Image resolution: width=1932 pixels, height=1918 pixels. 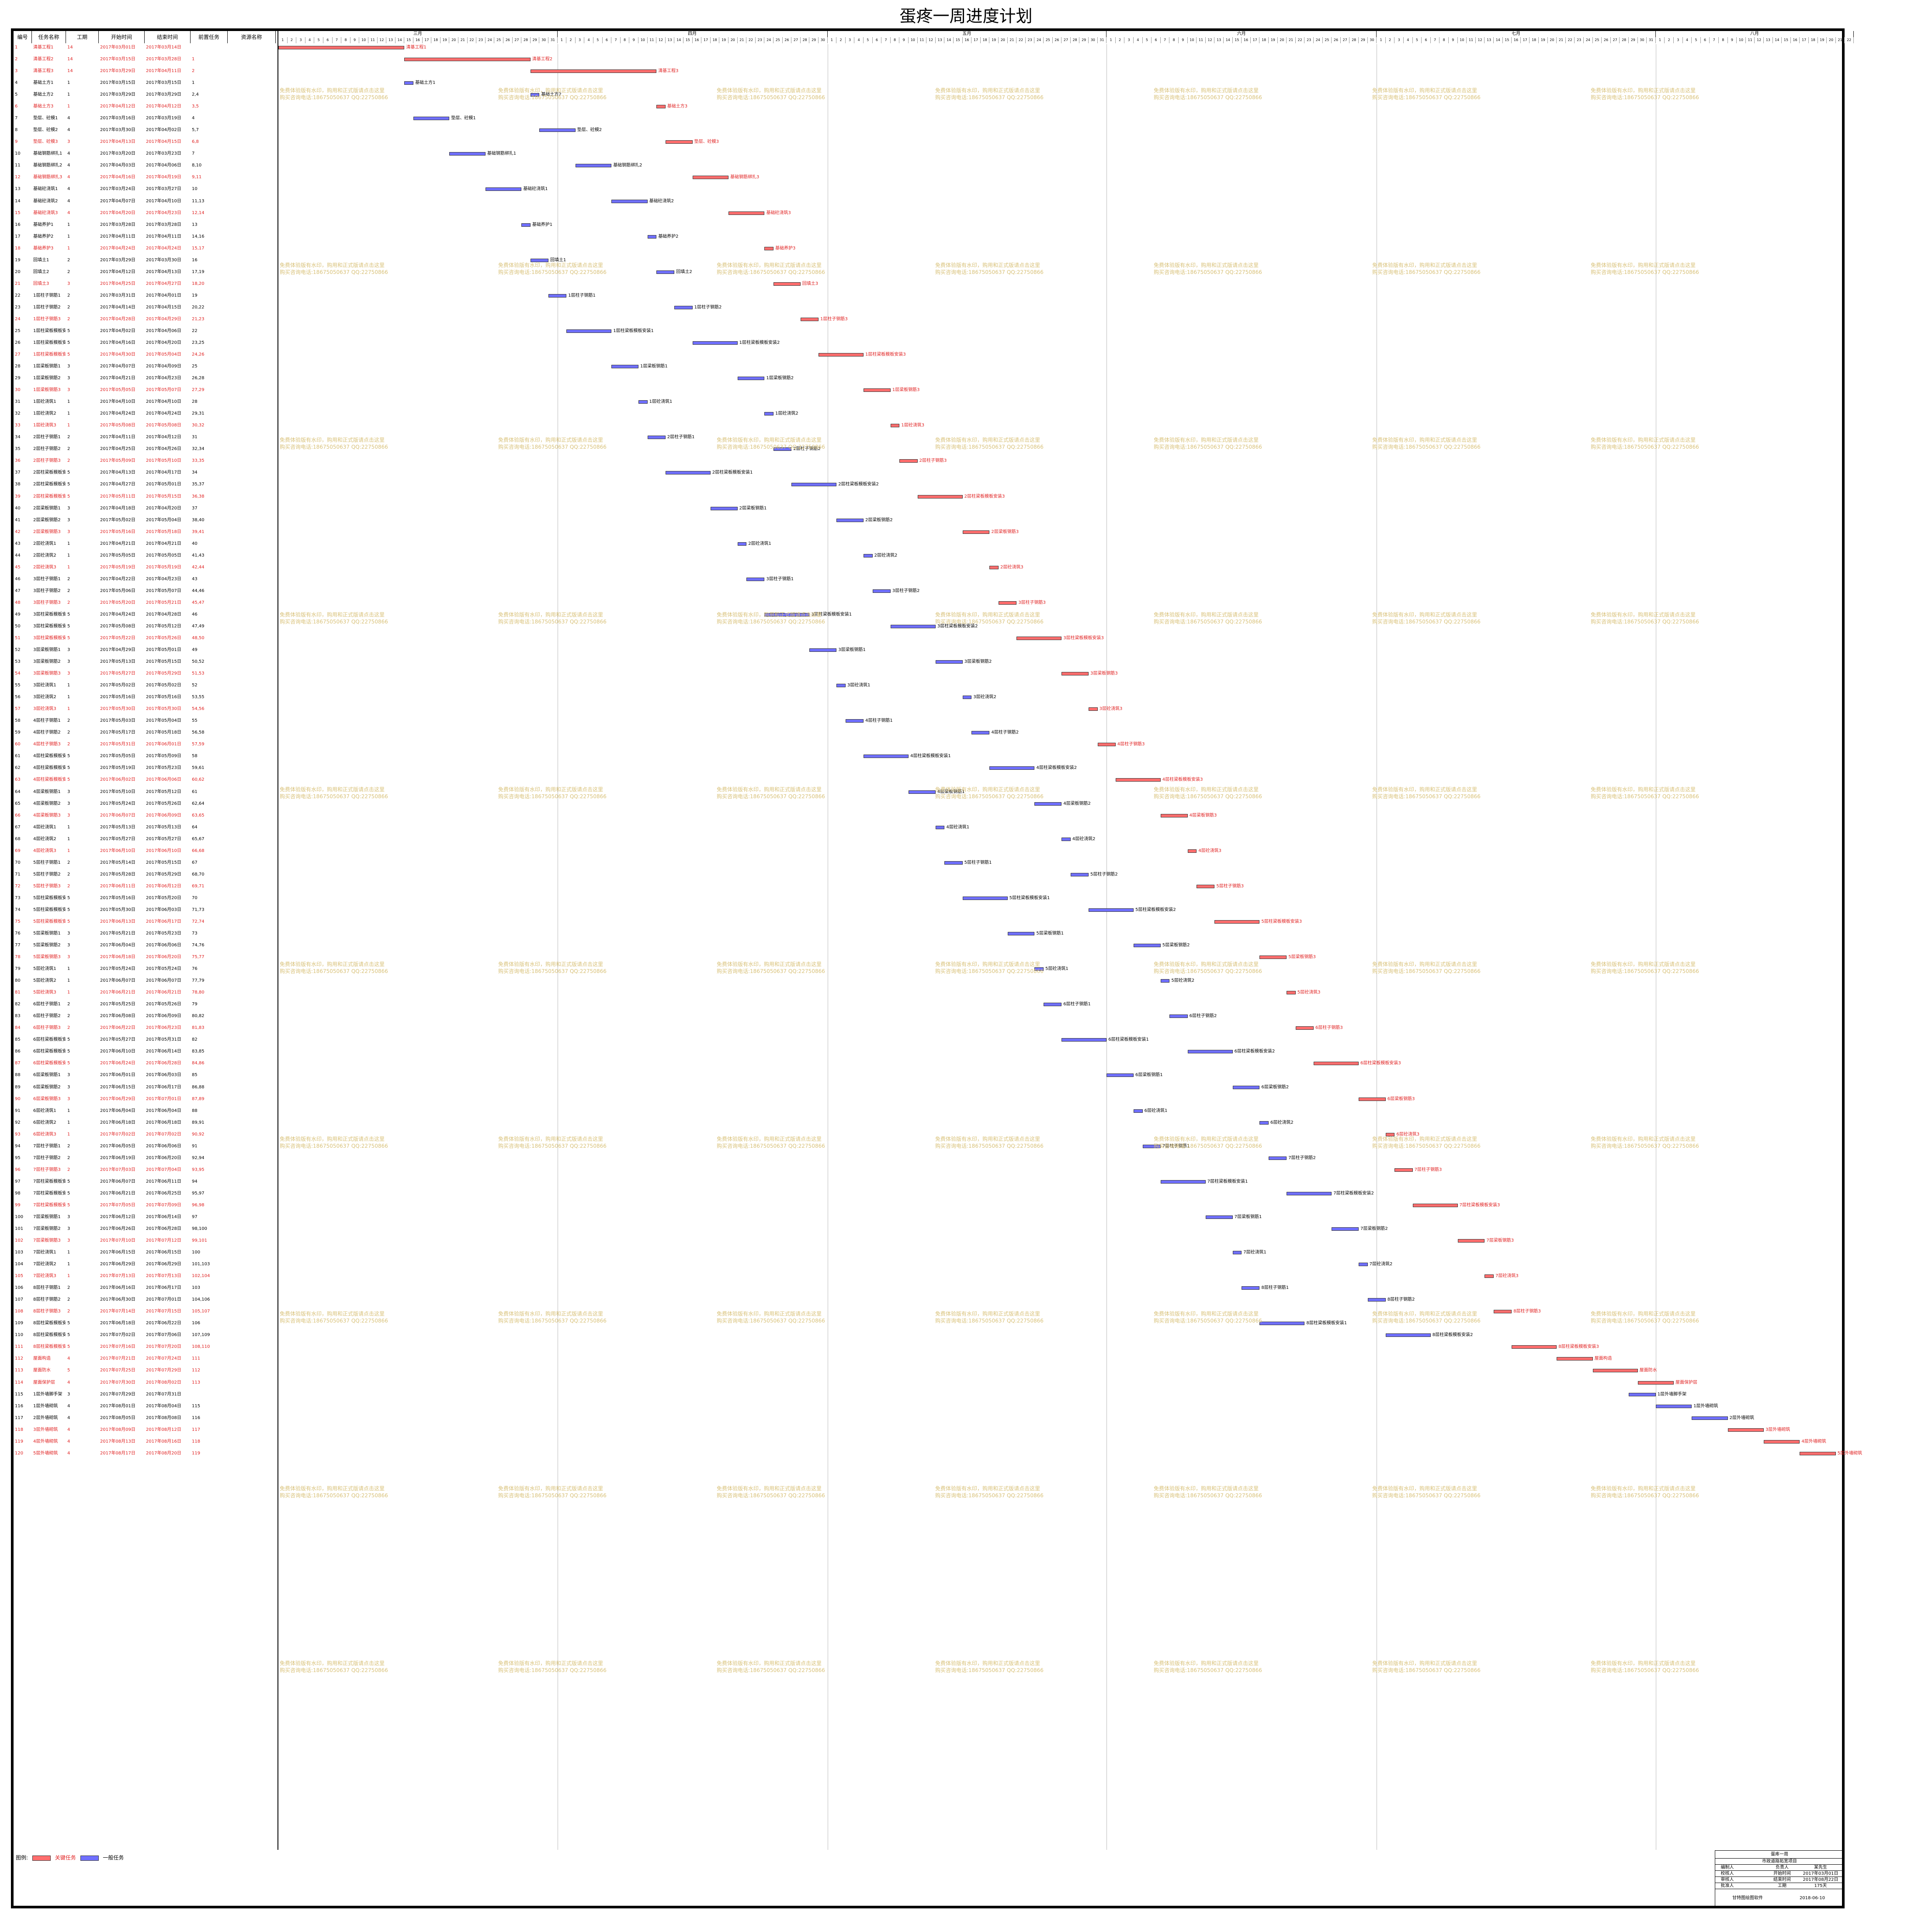 What do you see at coordinates (145, 768) in the screenshot?
I see `table-row: 62 4层柱梁板模板安装25 2017年05月19日 2017年05月23日 59,61` at bounding box center [145, 768].